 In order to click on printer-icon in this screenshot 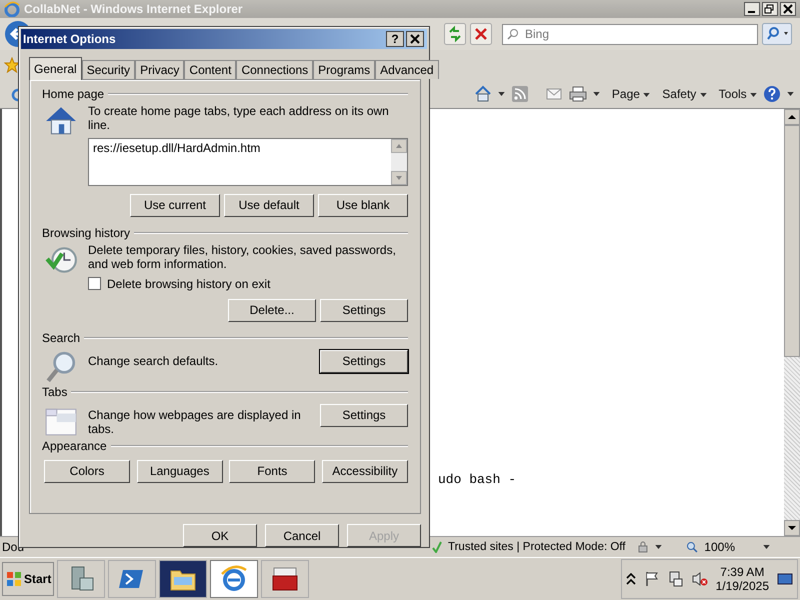, I will do `click(577, 94)`.